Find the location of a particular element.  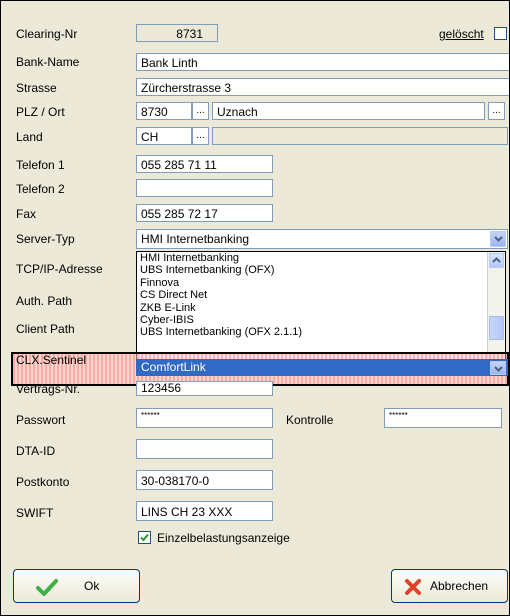

ok-button-label: Ok is located at coordinates (92, 586).